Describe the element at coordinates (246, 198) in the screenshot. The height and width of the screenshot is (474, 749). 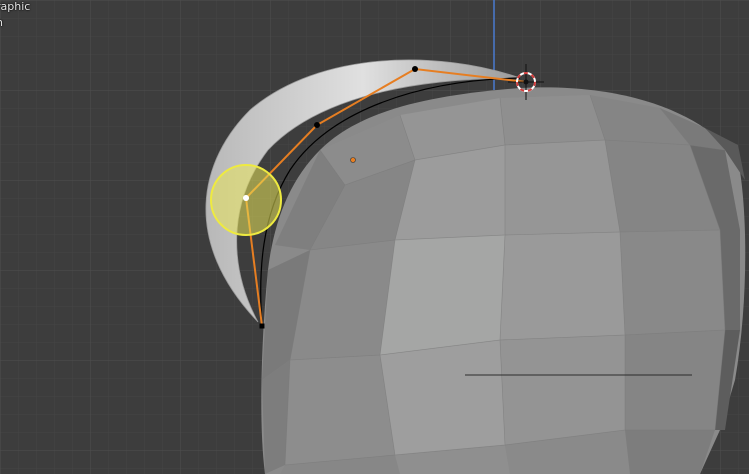
I see `control-point-selected` at that location.